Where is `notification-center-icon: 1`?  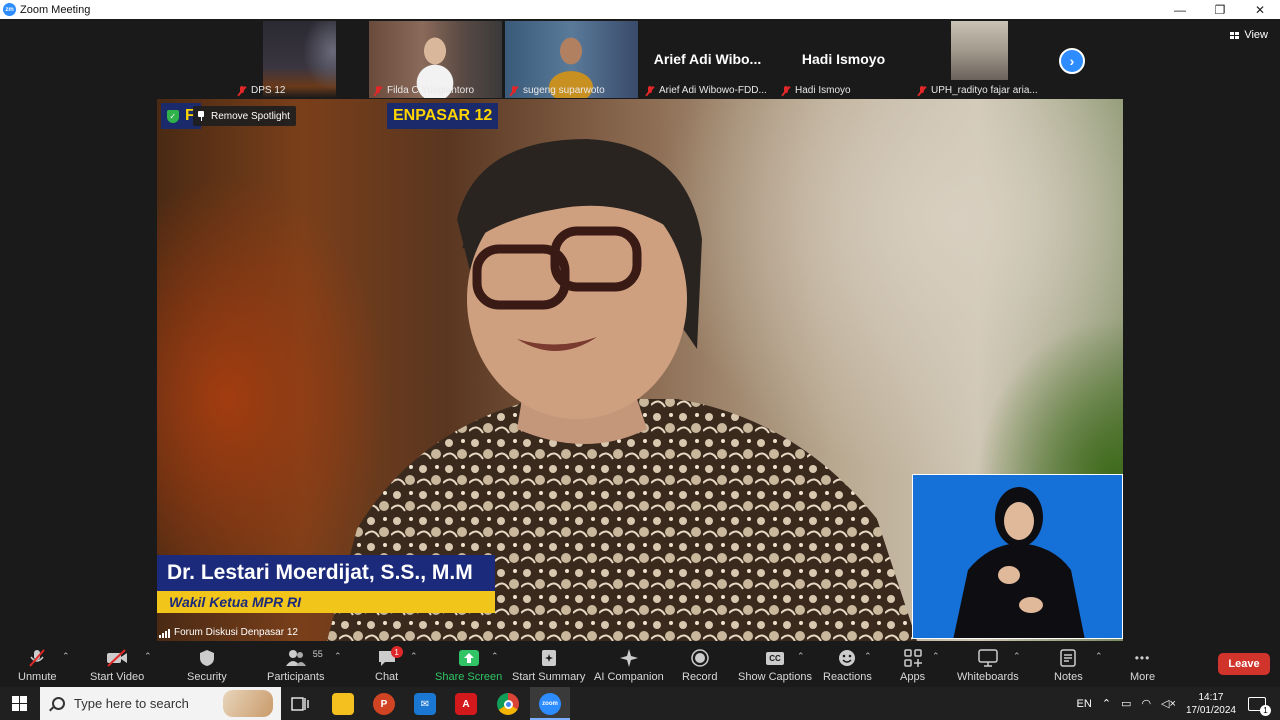
notification-center-icon: 1 is located at coordinates (1259, 706).